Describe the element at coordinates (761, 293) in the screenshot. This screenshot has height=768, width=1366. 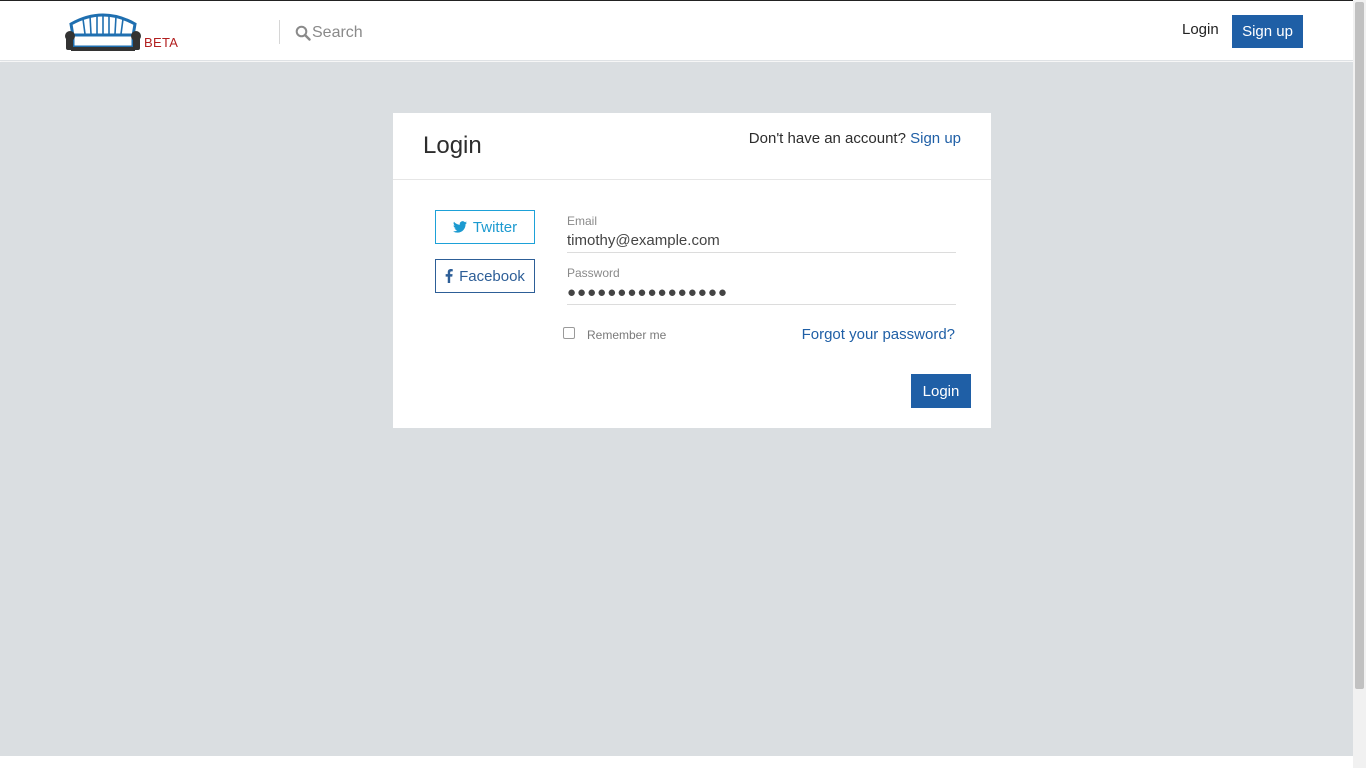
I see `password-field` at that location.